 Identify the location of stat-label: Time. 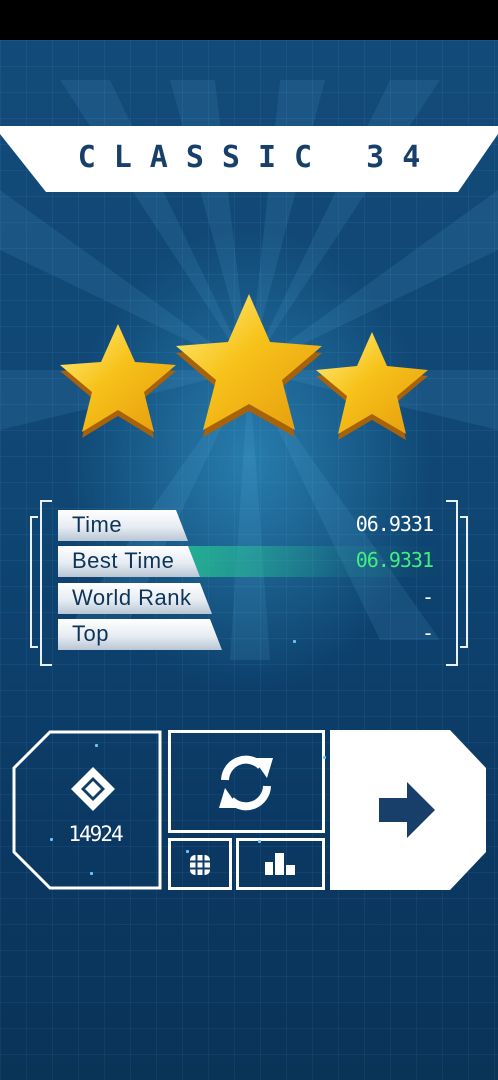
(97, 524).